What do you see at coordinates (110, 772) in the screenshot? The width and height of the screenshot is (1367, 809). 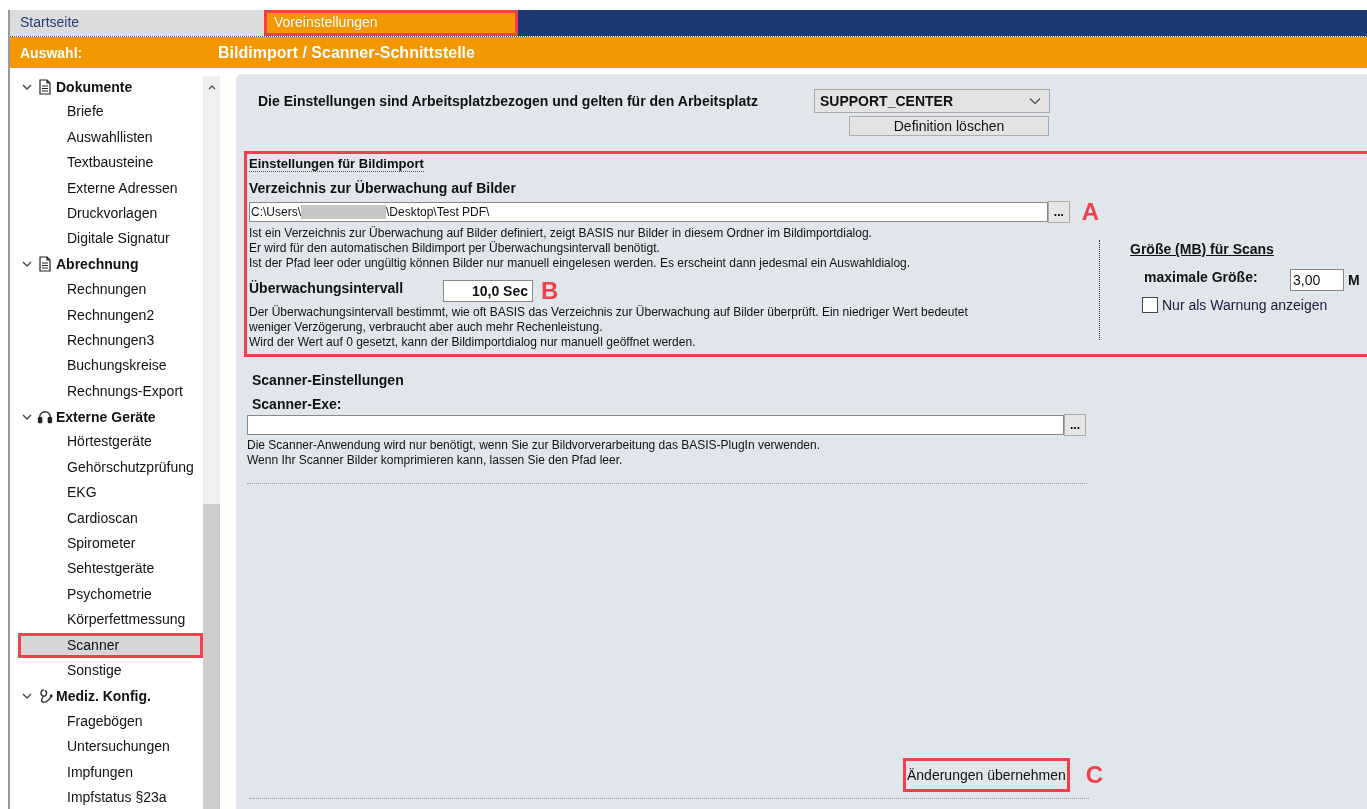 I see `tree-item: Impfungen` at bounding box center [110, 772].